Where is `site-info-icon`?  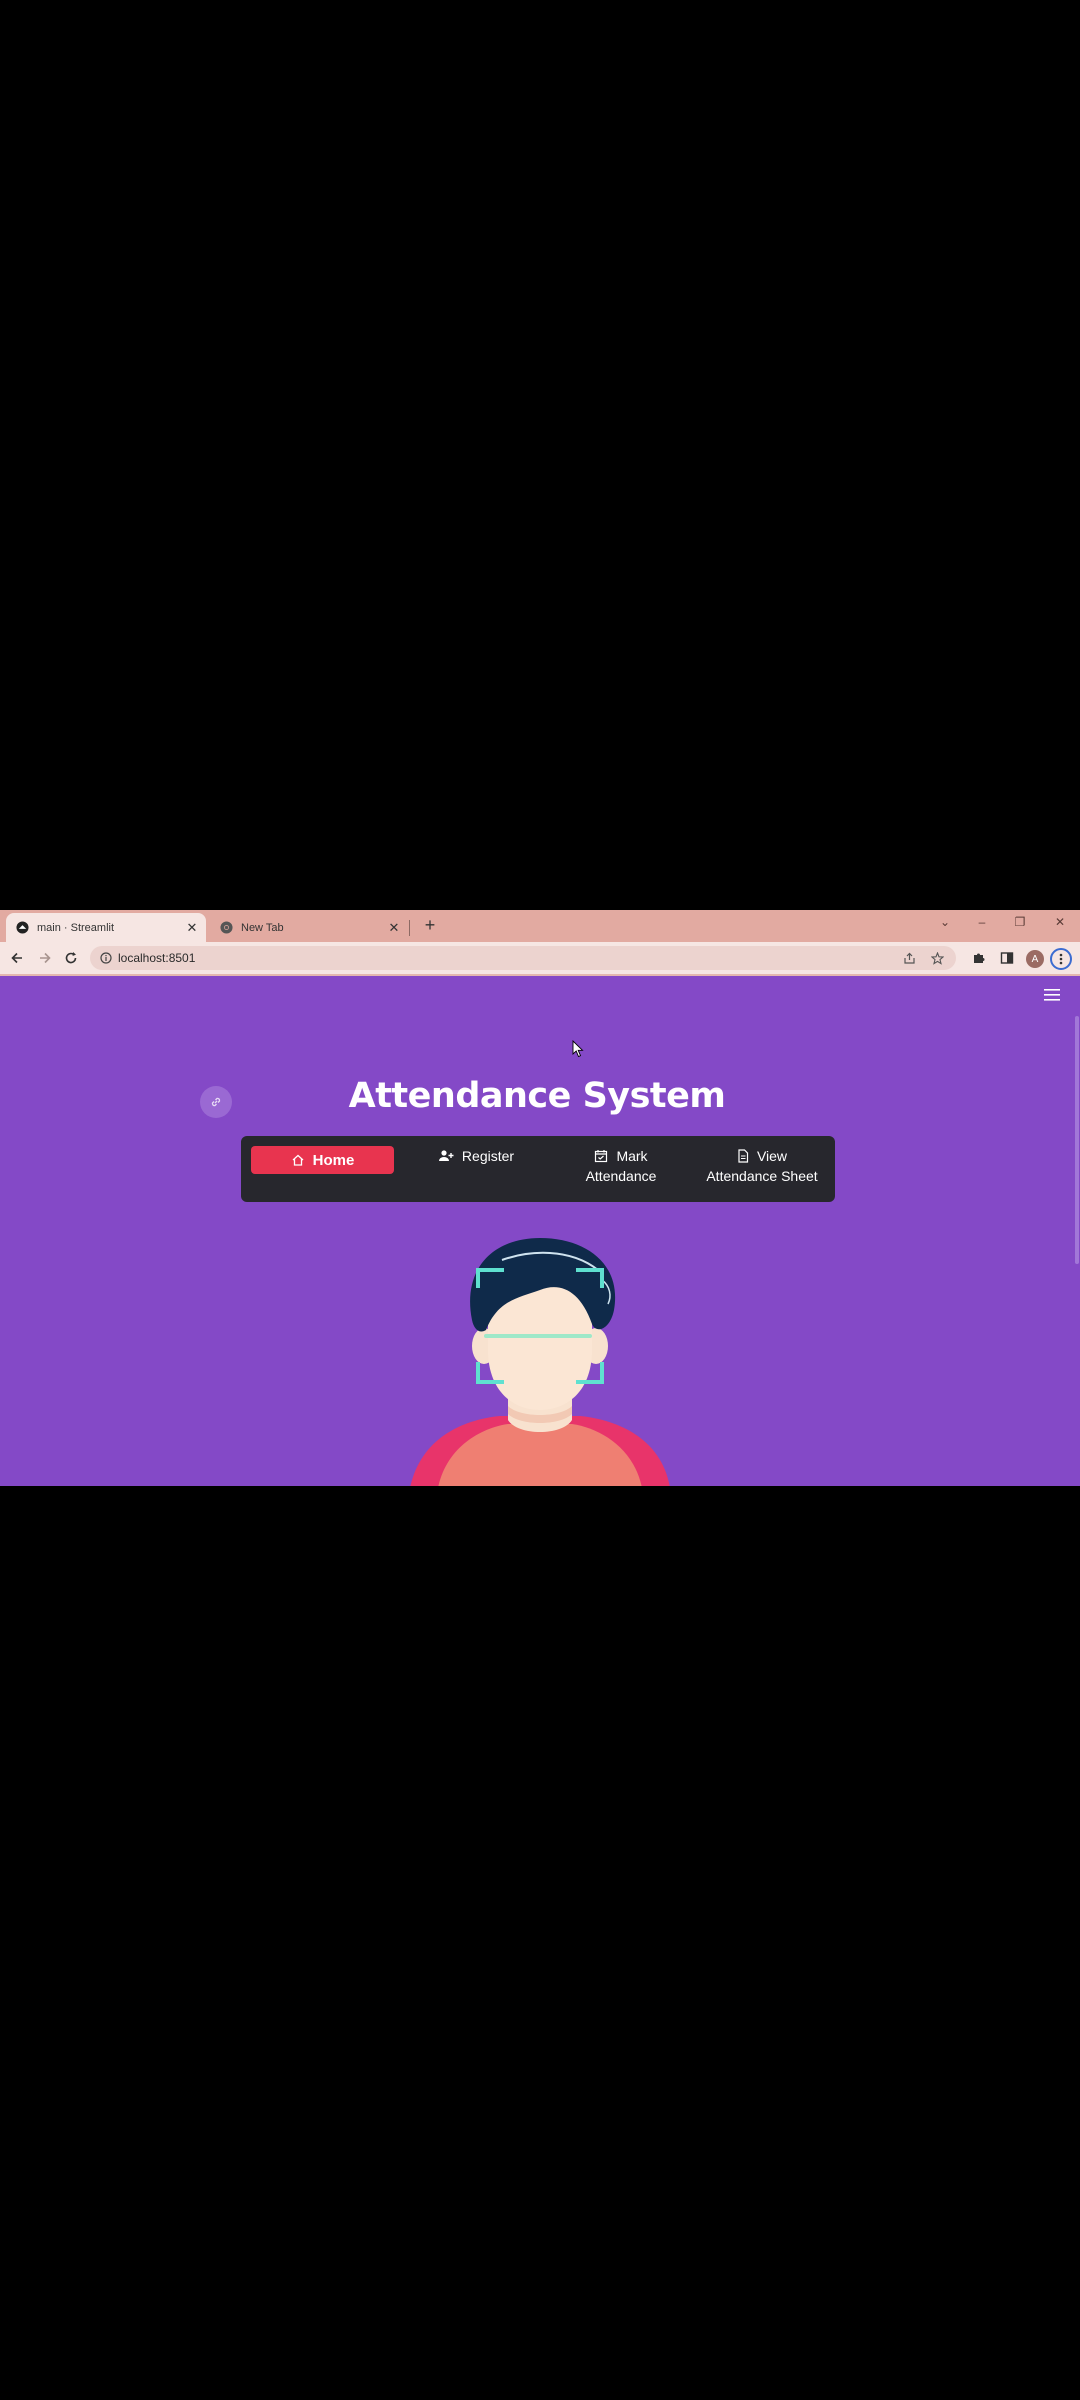 site-info-icon is located at coordinates (106, 958).